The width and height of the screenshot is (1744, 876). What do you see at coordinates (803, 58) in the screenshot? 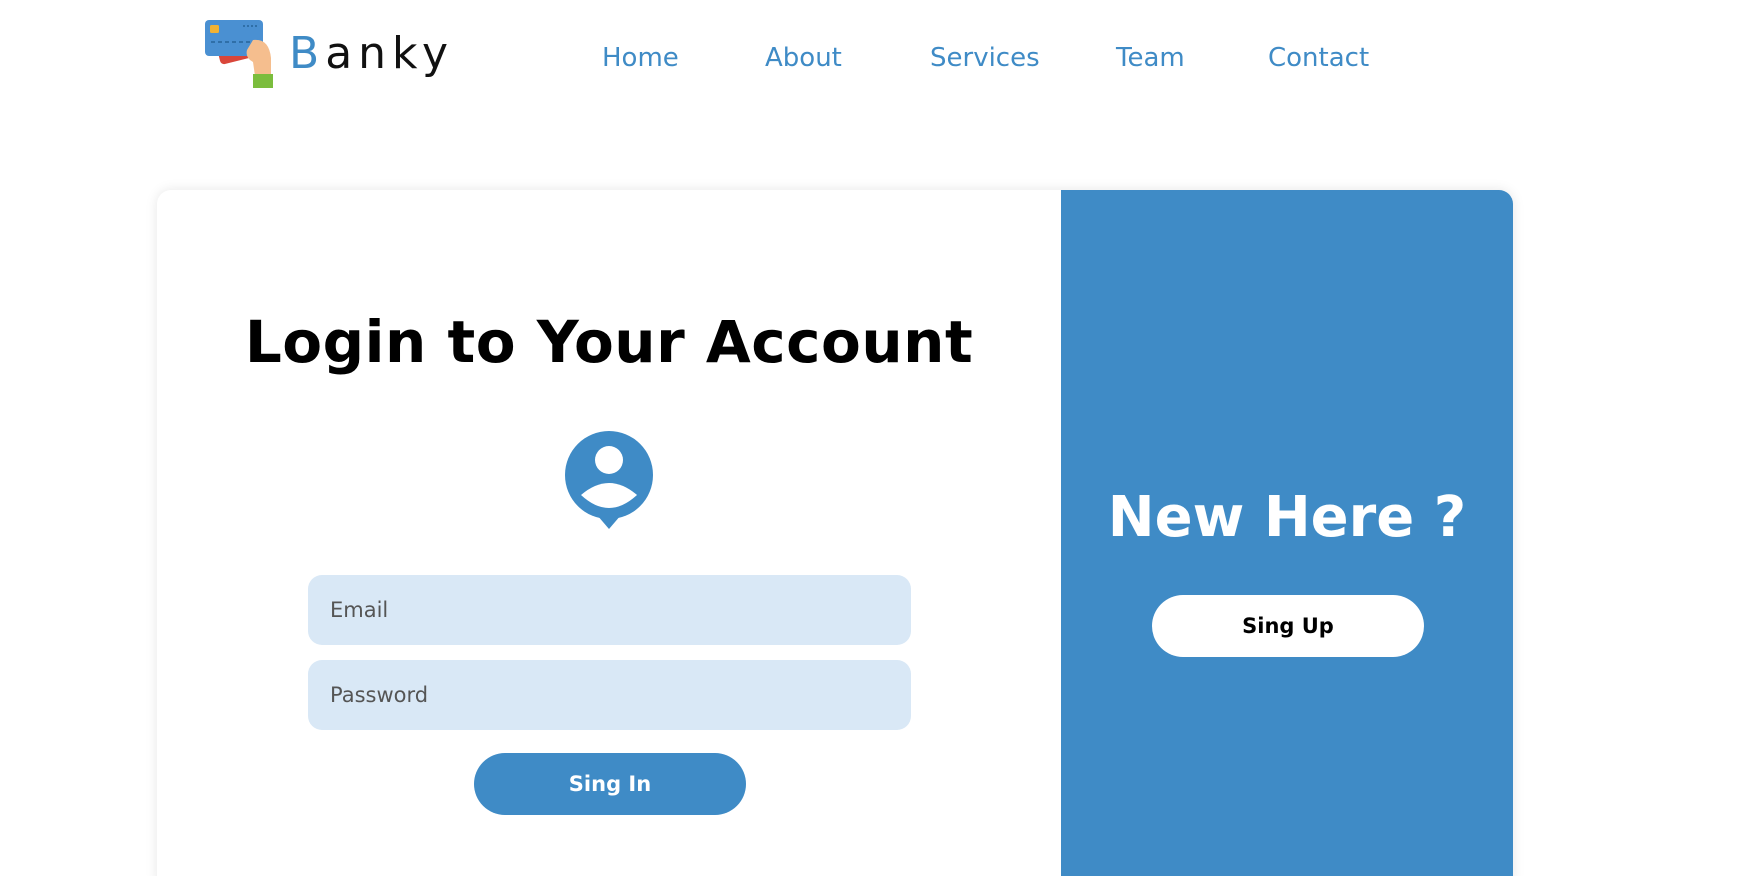
I see `nav-about: About` at bounding box center [803, 58].